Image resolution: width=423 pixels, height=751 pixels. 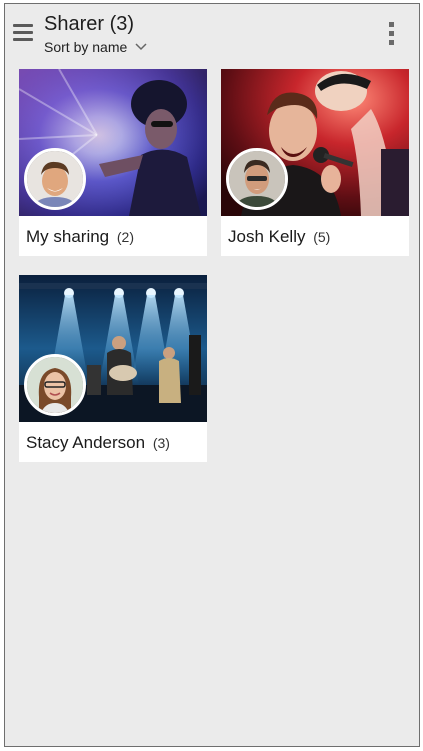 What do you see at coordinates (125, 237) in the screenshot?
I see `sharer-count: (2)` at bounding box center [125, 237].